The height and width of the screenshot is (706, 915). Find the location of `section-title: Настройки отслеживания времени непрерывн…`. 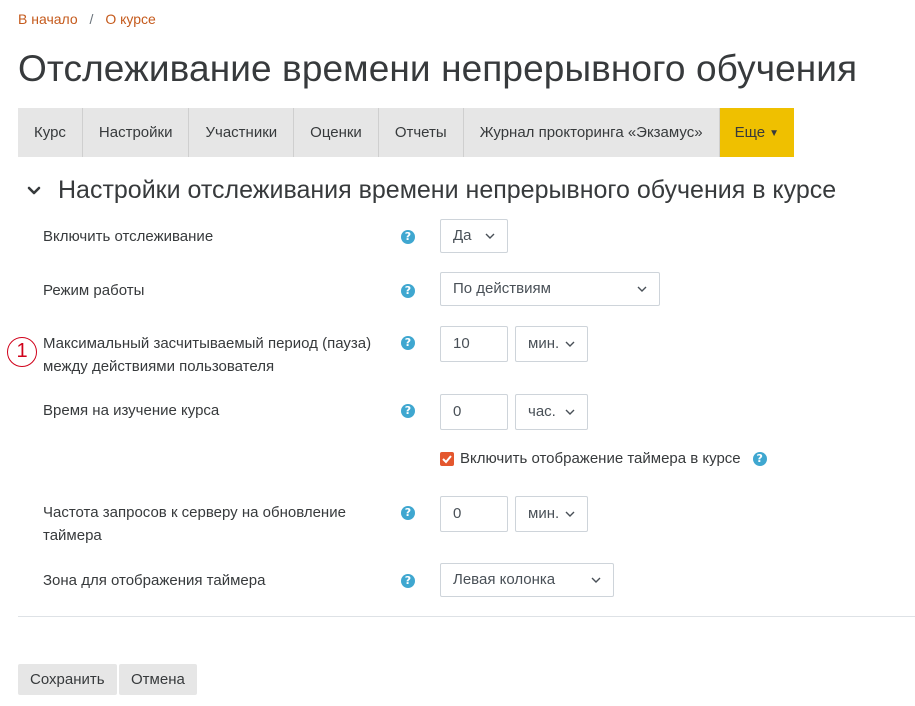

section-title: Настройки отслеживания времени непрерывн… is located at coordinates (447, 190).